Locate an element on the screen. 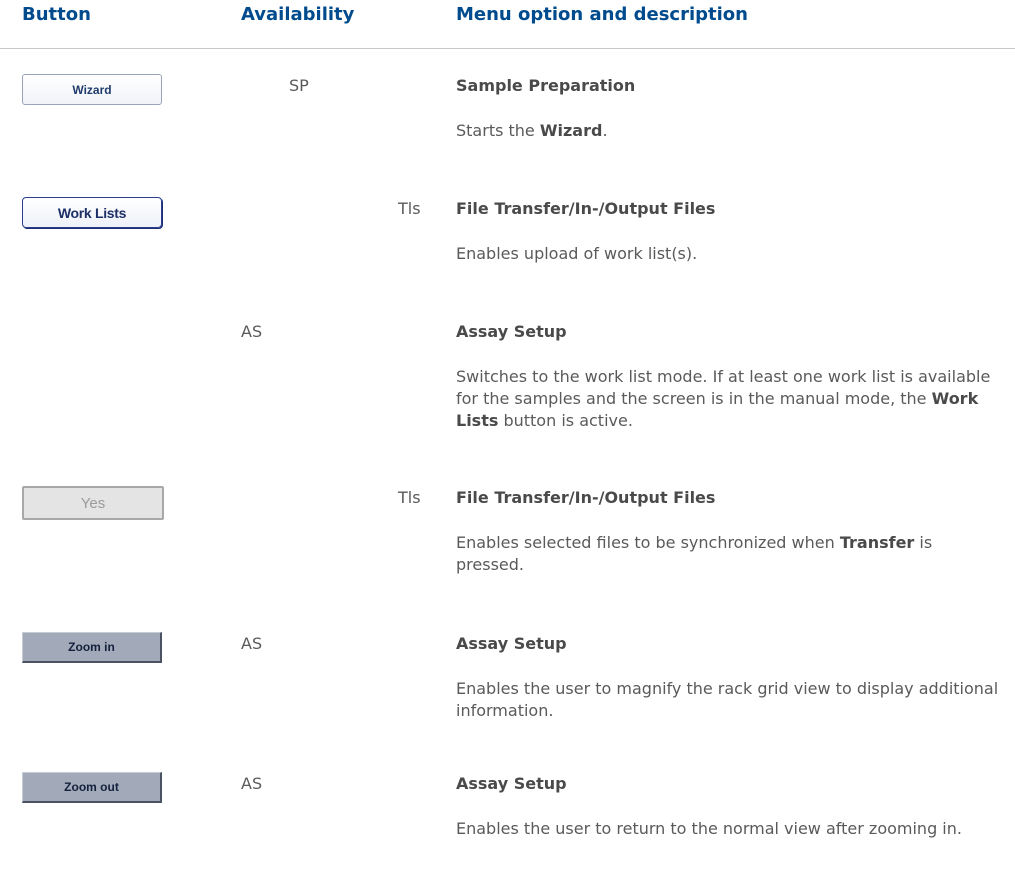 Image resolution: width=1015 pixels, height=883 pixels. wizard-button: Wizard is located at coordinates (92, 89).